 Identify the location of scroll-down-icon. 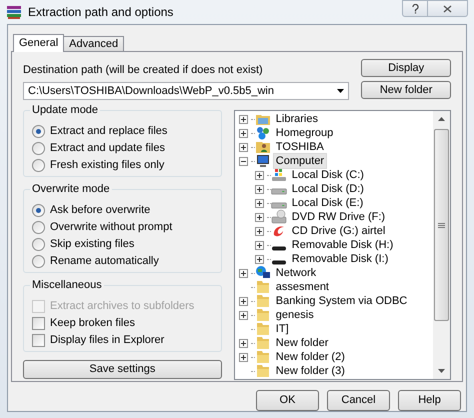
(441, 371).